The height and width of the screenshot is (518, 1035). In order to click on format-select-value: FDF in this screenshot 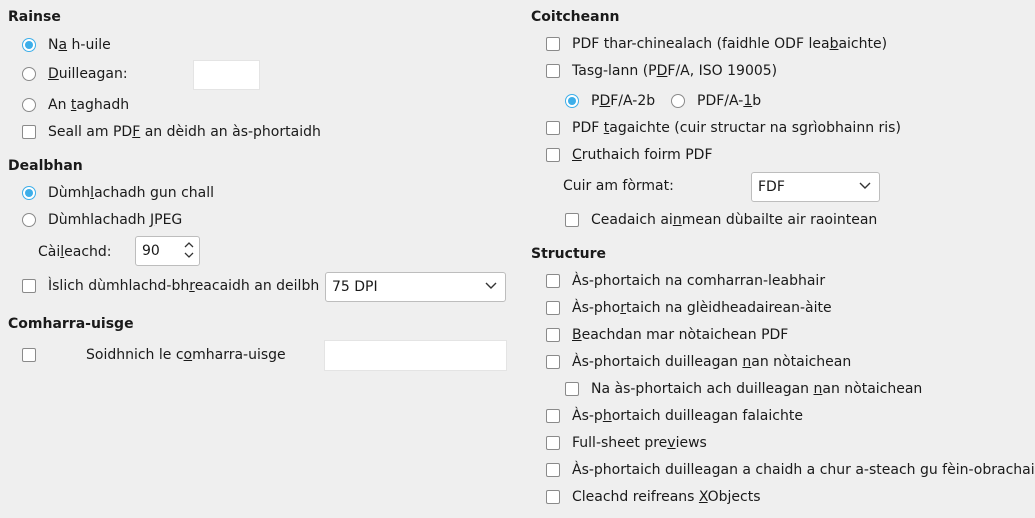, I will do `click(771, 187)`.